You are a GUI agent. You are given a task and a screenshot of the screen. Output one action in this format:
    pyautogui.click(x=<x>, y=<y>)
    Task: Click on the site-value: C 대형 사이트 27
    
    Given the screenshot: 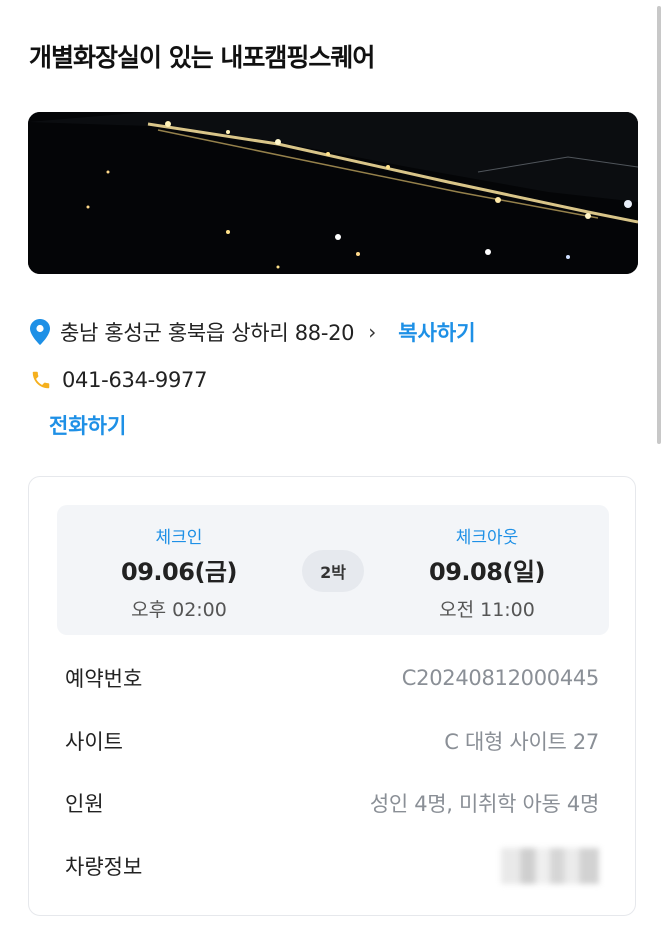 What is the action you would take?
    pyautogui.click(x=521, y=742)
    